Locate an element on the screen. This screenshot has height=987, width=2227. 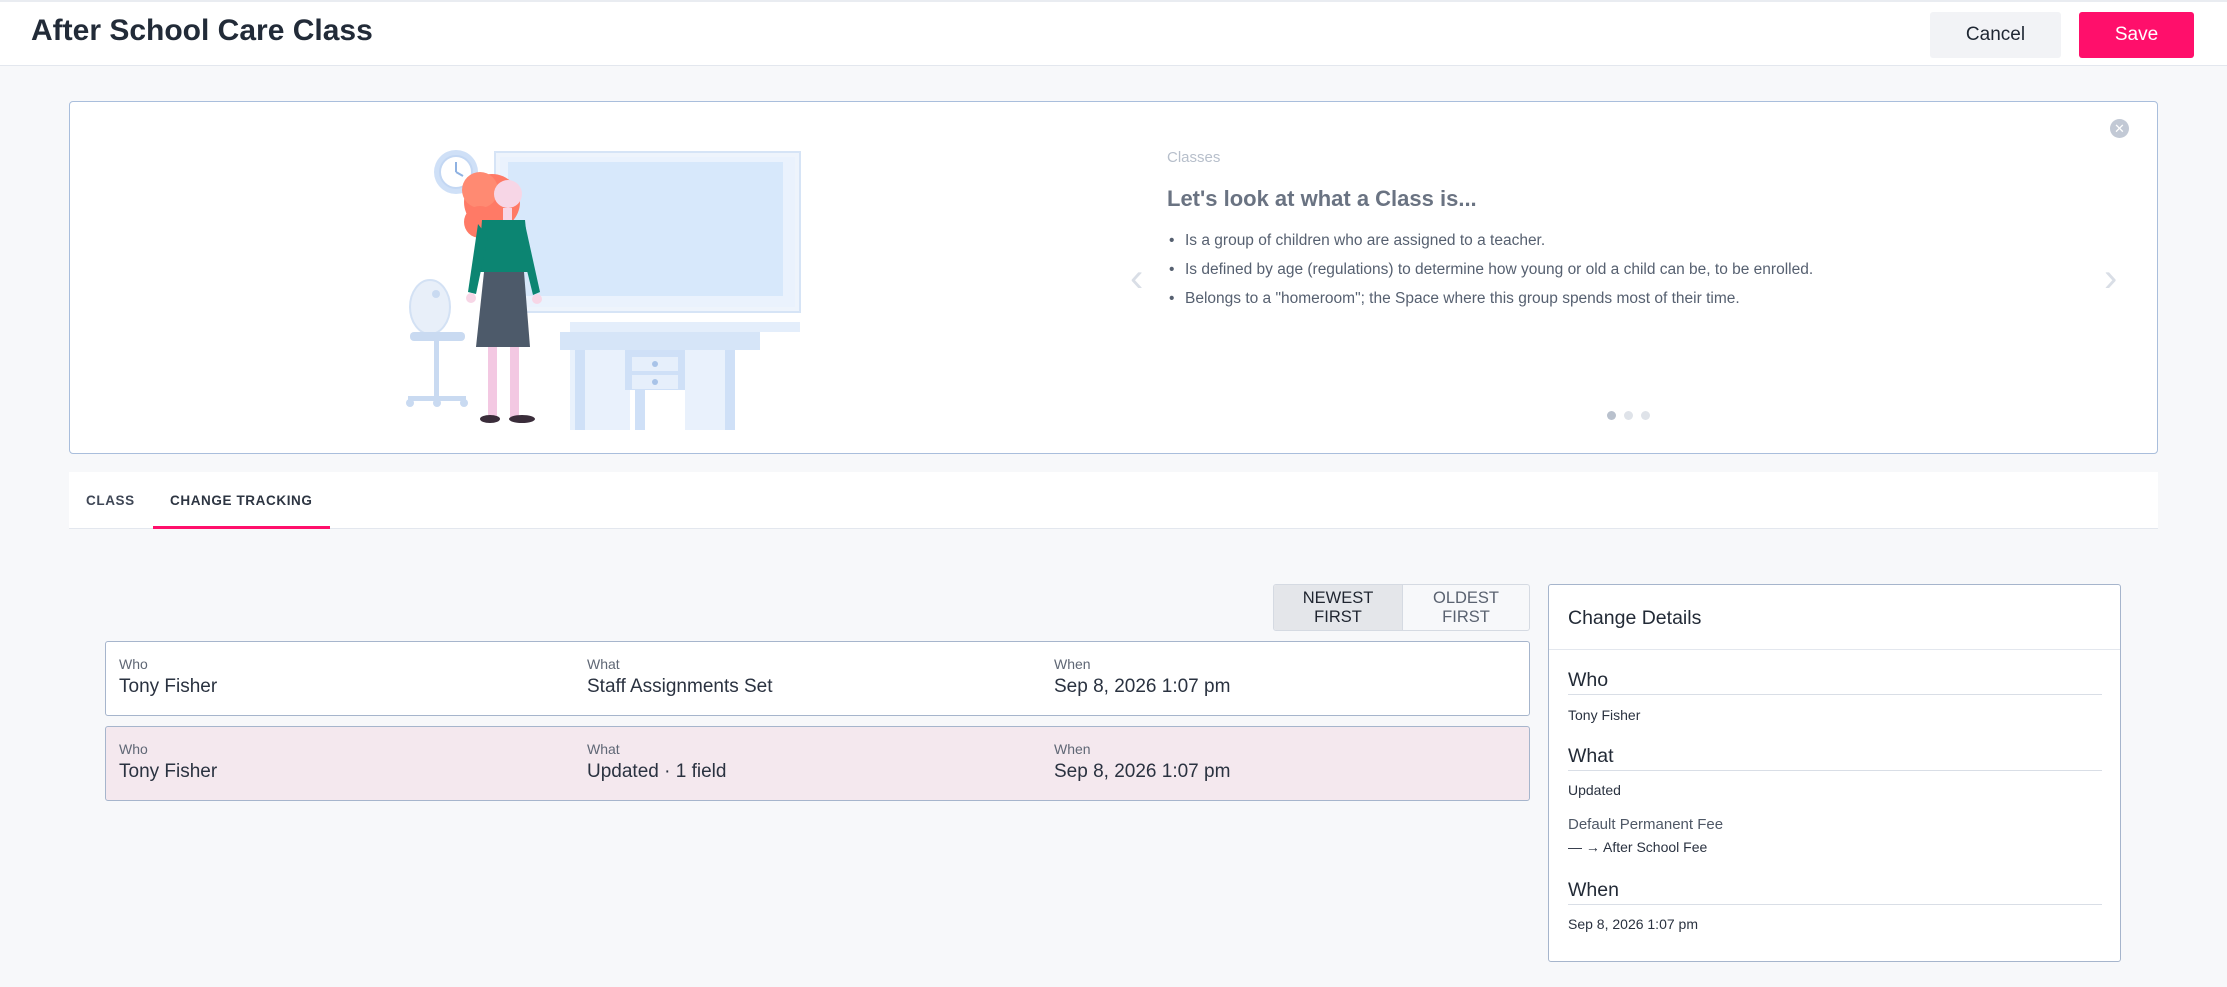
what-cell: What Staff Assignments Set is located at coordinates (680, 677).